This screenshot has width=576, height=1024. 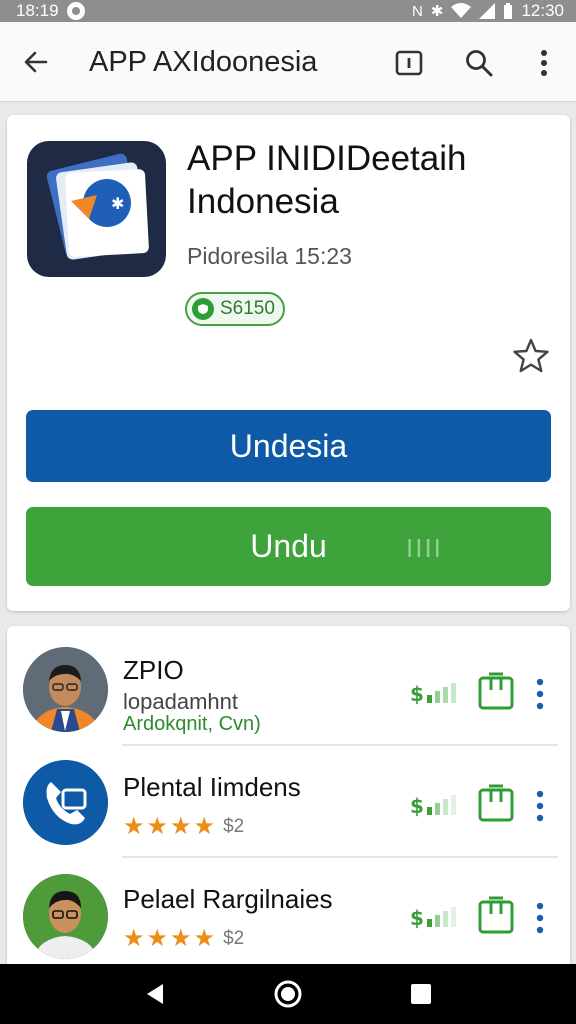 What do you see at coordinates (75, 11) in the screenshot?
I see `notification-icon` at bounding box center [75, 11].